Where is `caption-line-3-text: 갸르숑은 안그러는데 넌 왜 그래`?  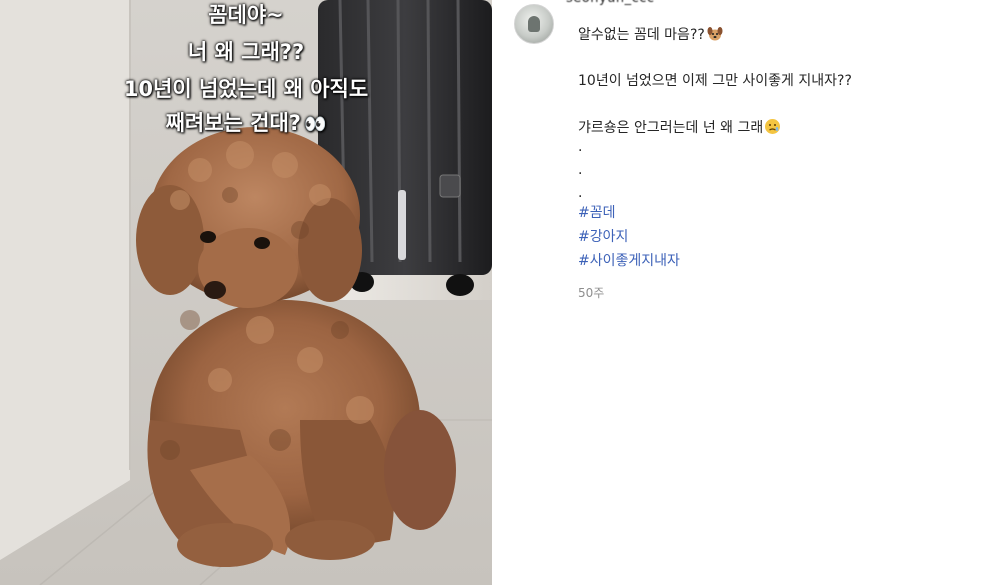 caption-line-3-text: 갸르숑은 안그러는데 넌 왜 그래 is located at coordinates (671, 128).